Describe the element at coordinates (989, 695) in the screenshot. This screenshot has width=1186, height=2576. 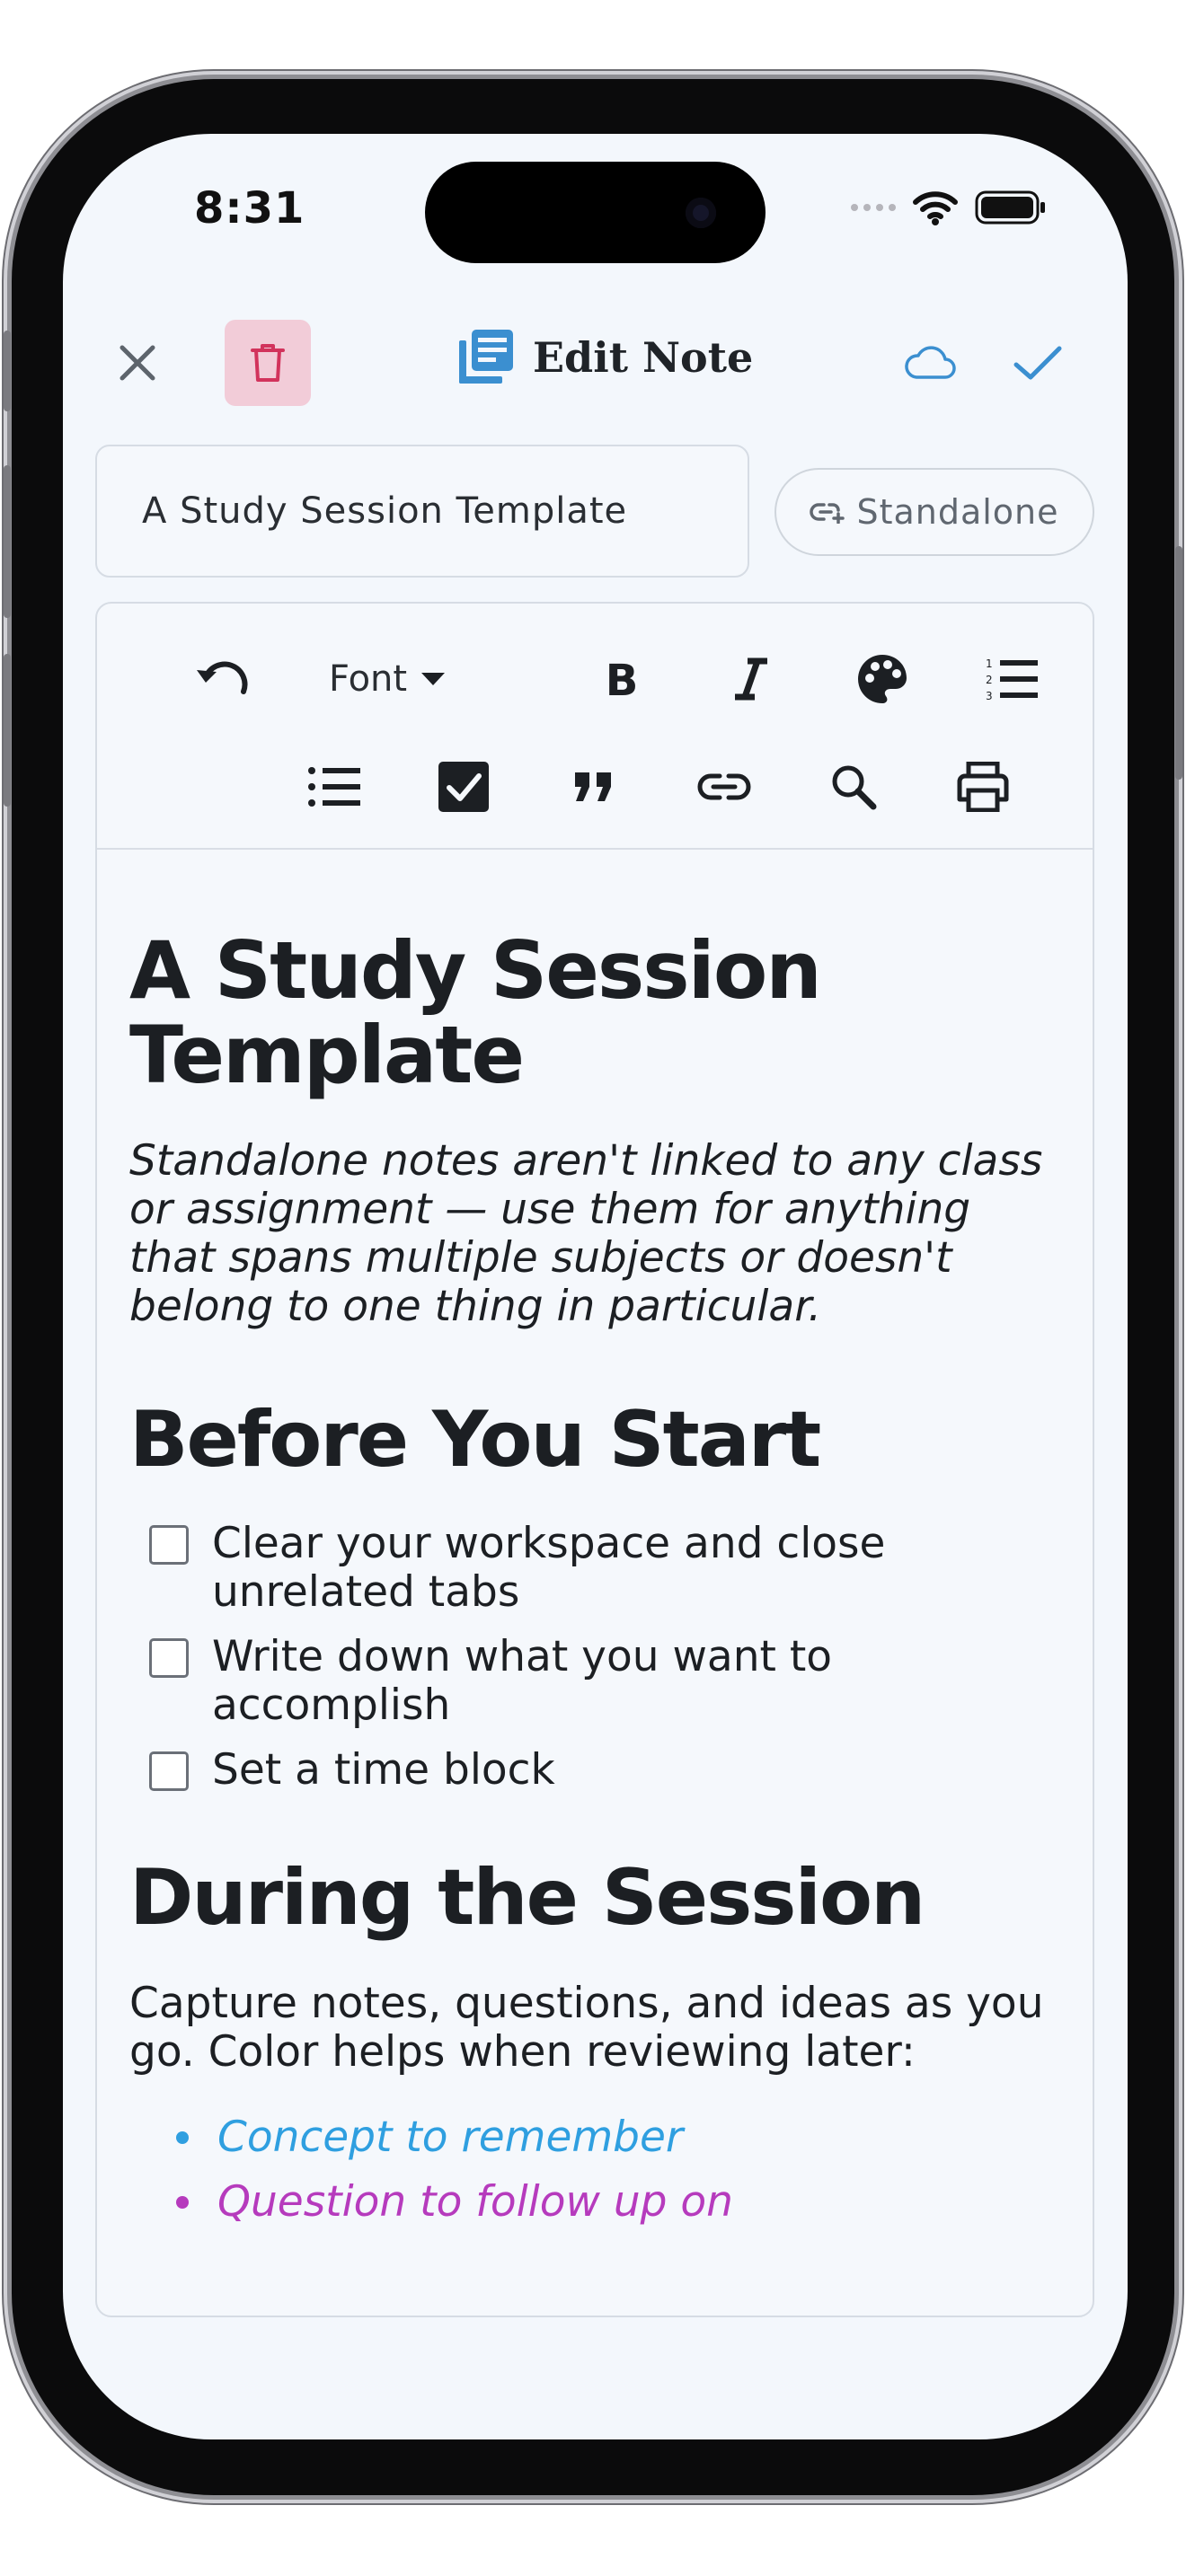
I see `svg-text: 3` at that location.